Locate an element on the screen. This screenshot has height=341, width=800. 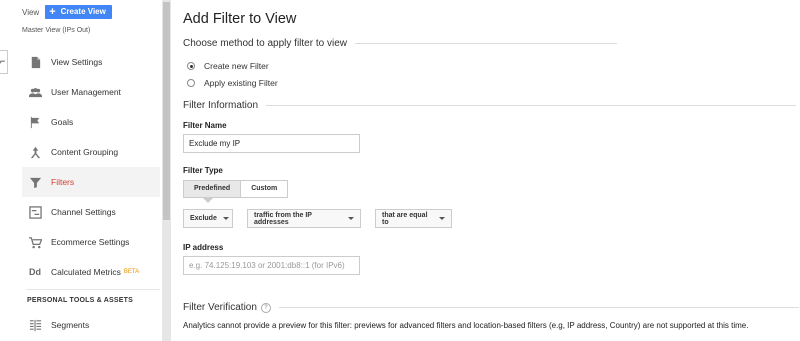
tab-predefined: Predefined is located at coordinates (213, 189).